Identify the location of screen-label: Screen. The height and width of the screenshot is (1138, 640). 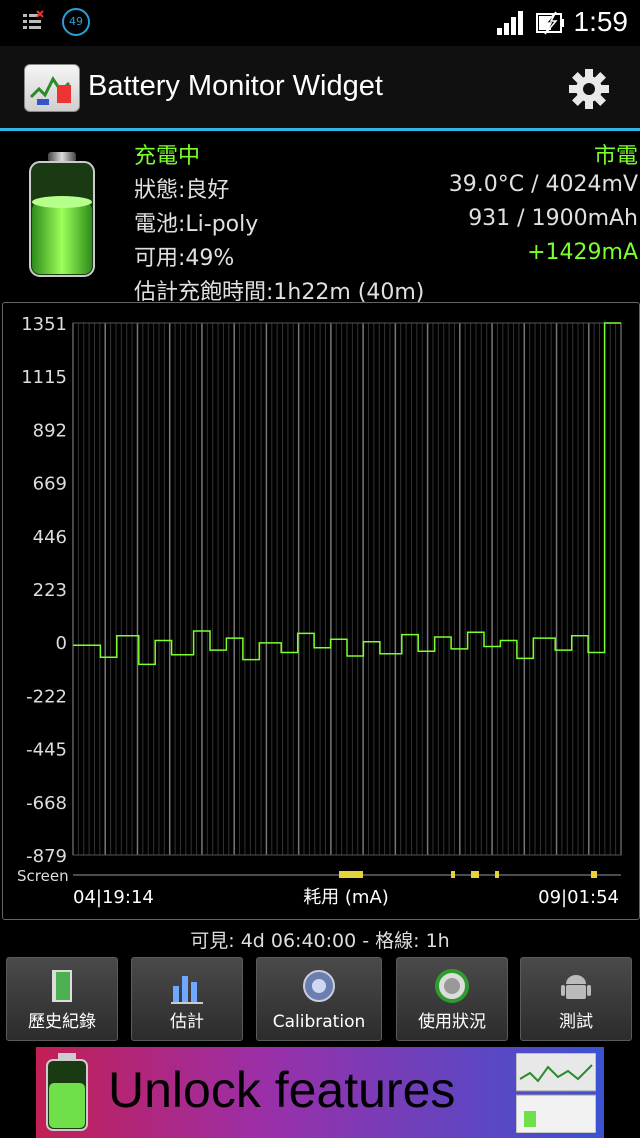
(43, 876).